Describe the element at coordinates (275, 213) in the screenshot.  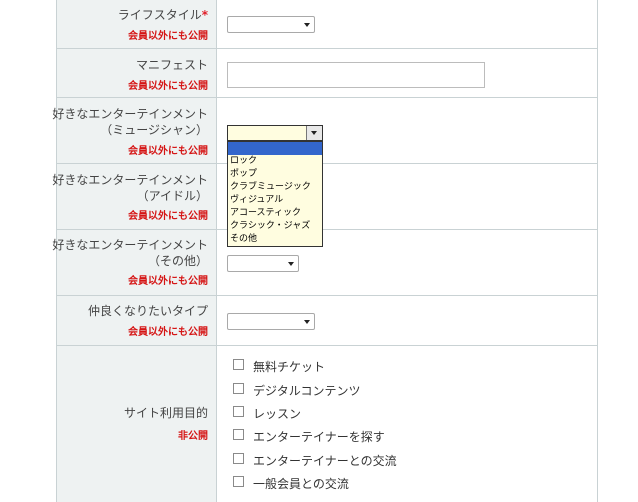
I see `dropdown-option: アコースティック` at that location.